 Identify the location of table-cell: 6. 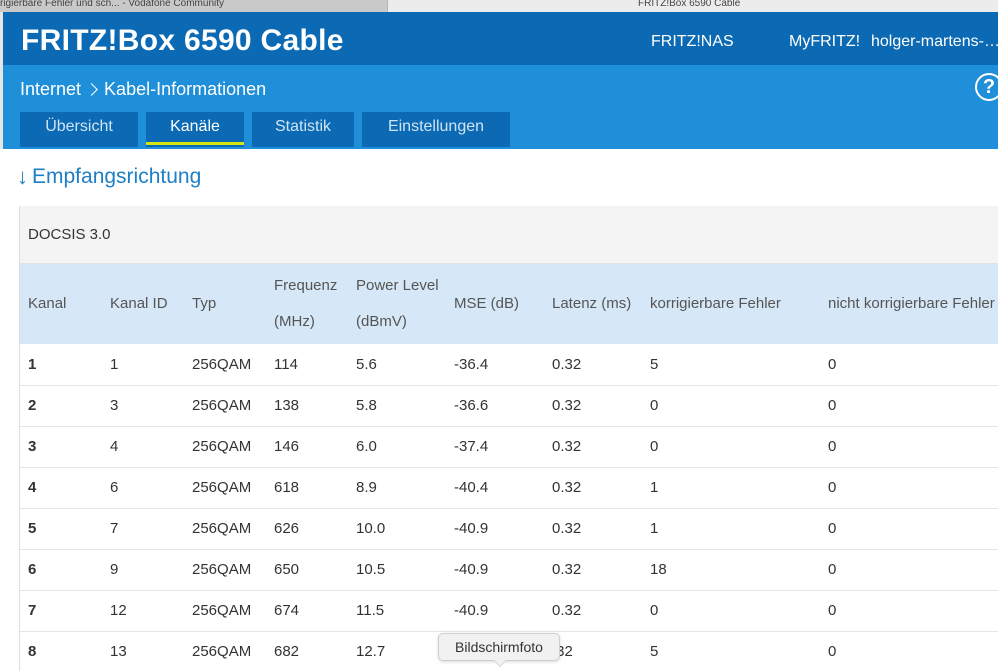
(32, 569).